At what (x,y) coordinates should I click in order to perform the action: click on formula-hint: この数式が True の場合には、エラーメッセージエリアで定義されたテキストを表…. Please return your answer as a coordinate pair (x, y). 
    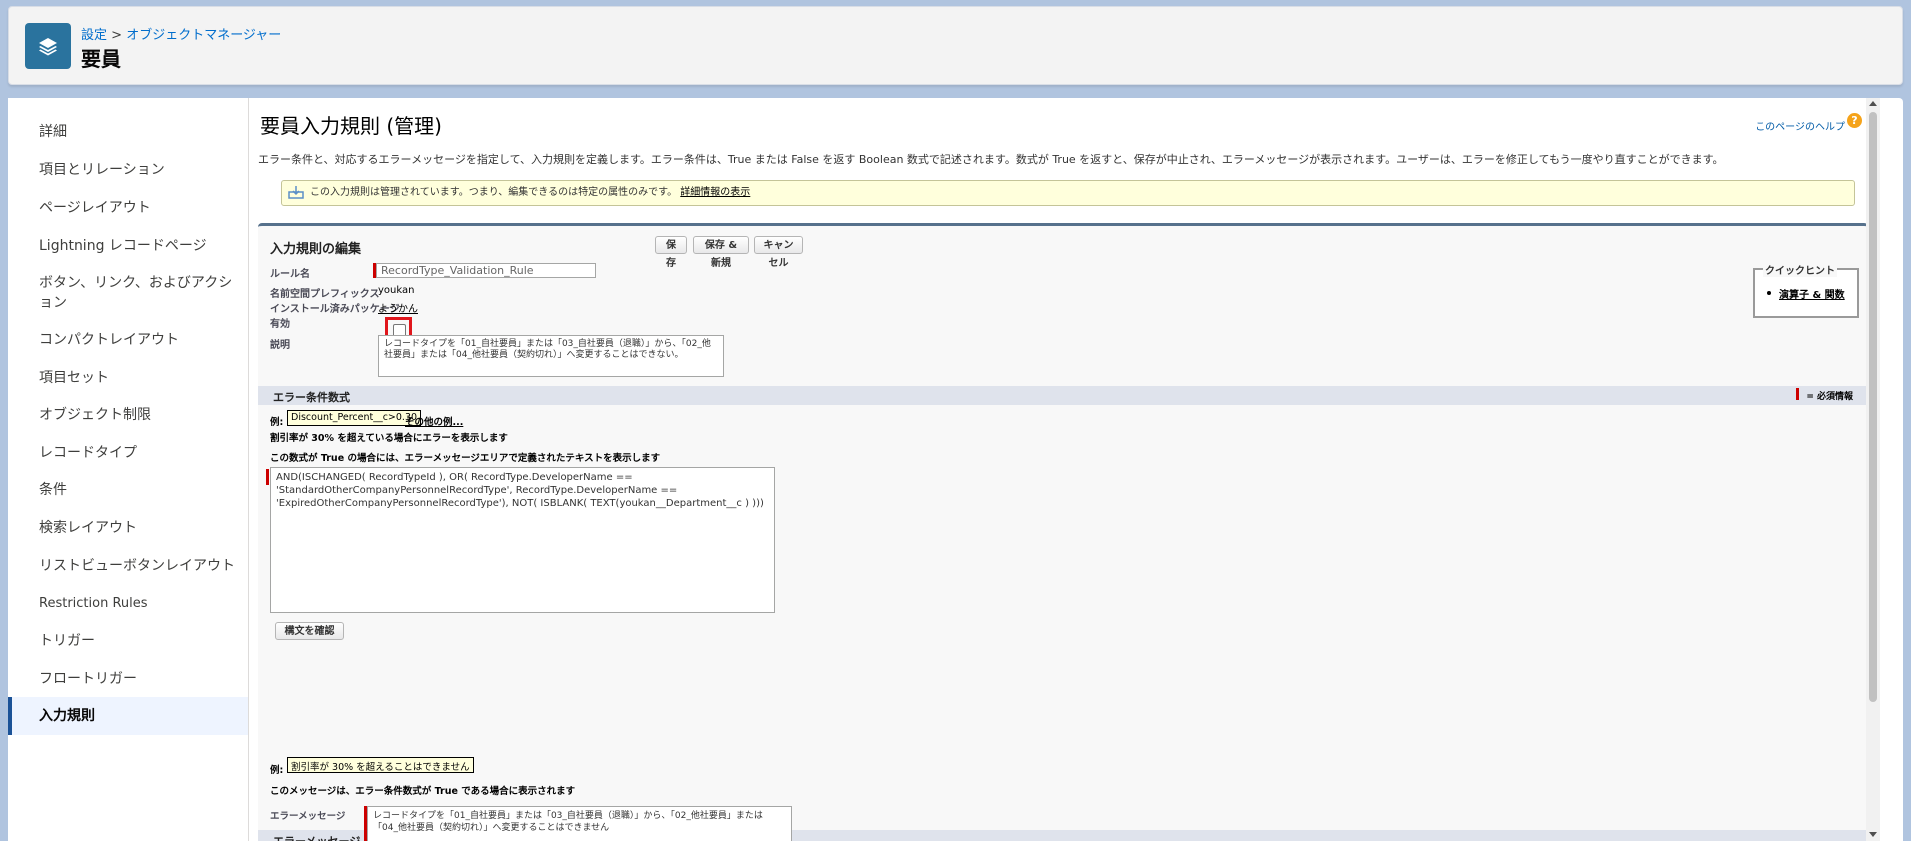
    Looking at the image, I should click on (465, 457).